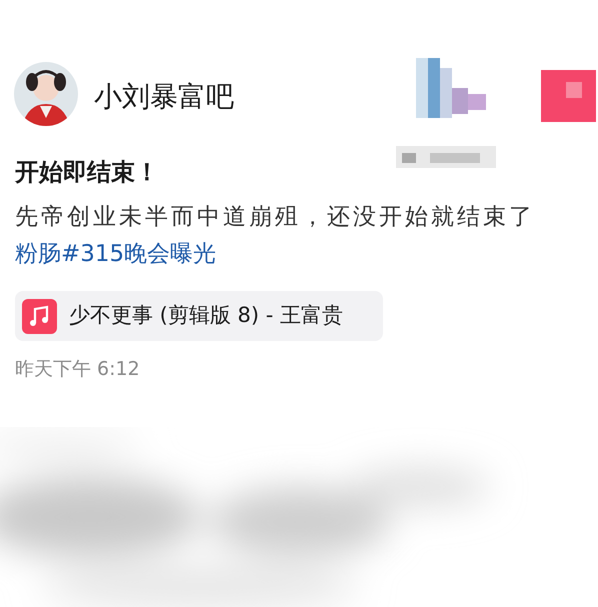 The width and height of the screenshot is (598, 607). I want to click on timestamp: 昨天下午 6:12, so click(78, 369).